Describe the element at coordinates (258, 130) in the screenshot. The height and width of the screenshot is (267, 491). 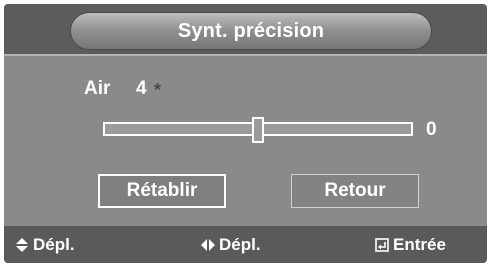
I see `adjustment-slider-thumb` at that location.